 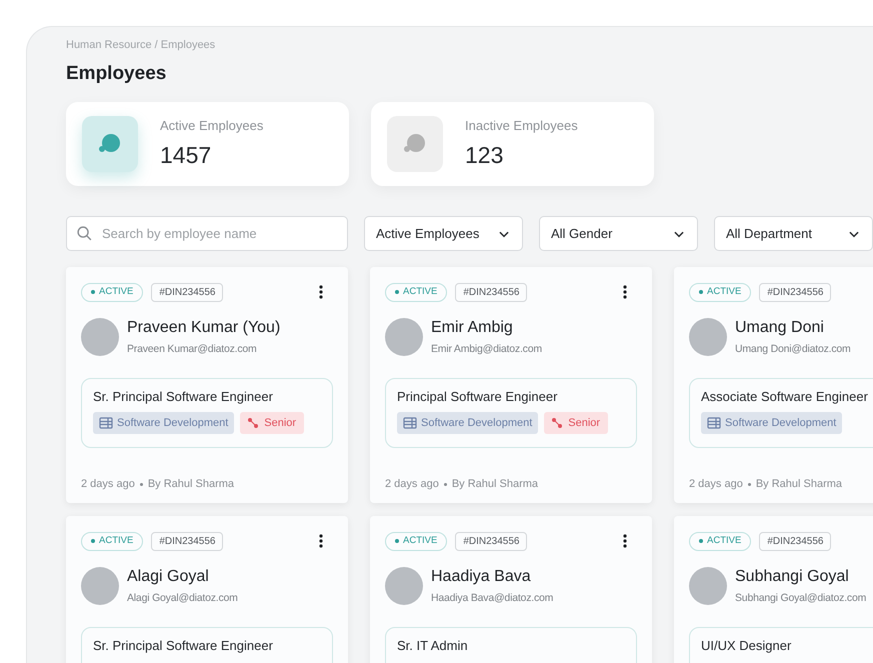 What do you see at coordinates (203, 328) in the screenshot?
I see `employee-name: Praveen Kumar (You)` at bounding box center [203, 328].